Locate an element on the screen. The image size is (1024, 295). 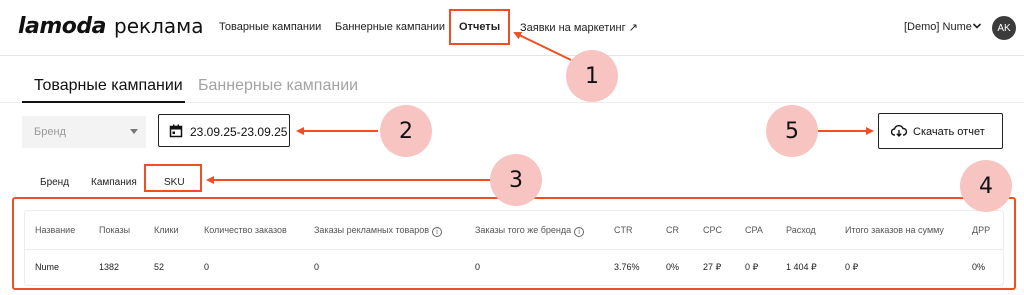
cell-name: Nume is located at coordinates (47, 267).